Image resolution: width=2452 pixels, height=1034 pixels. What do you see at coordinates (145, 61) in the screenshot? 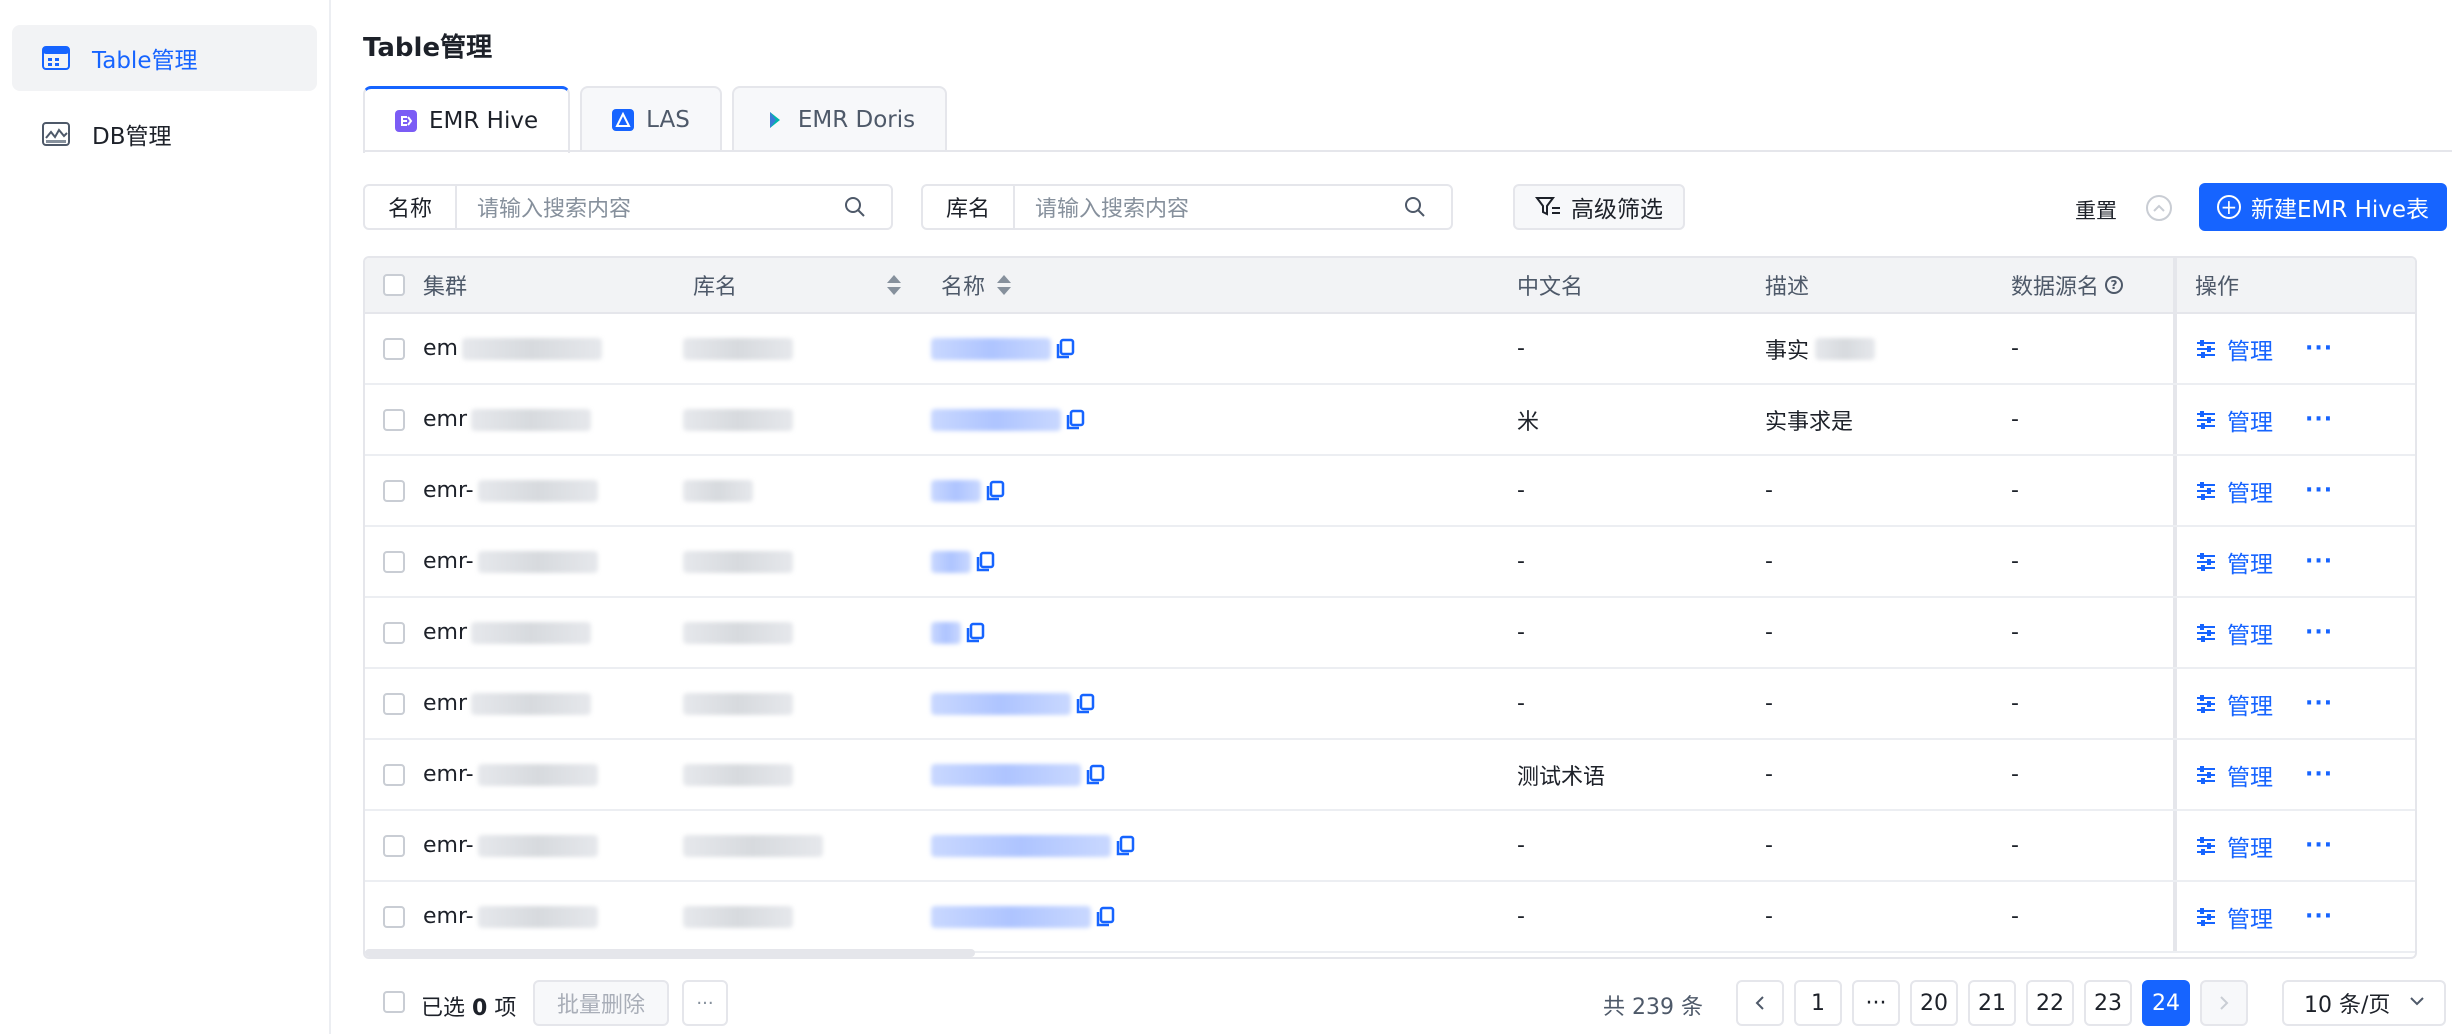
I see `sidebar-item-label: Table管理` at bounding box center [145, 61].